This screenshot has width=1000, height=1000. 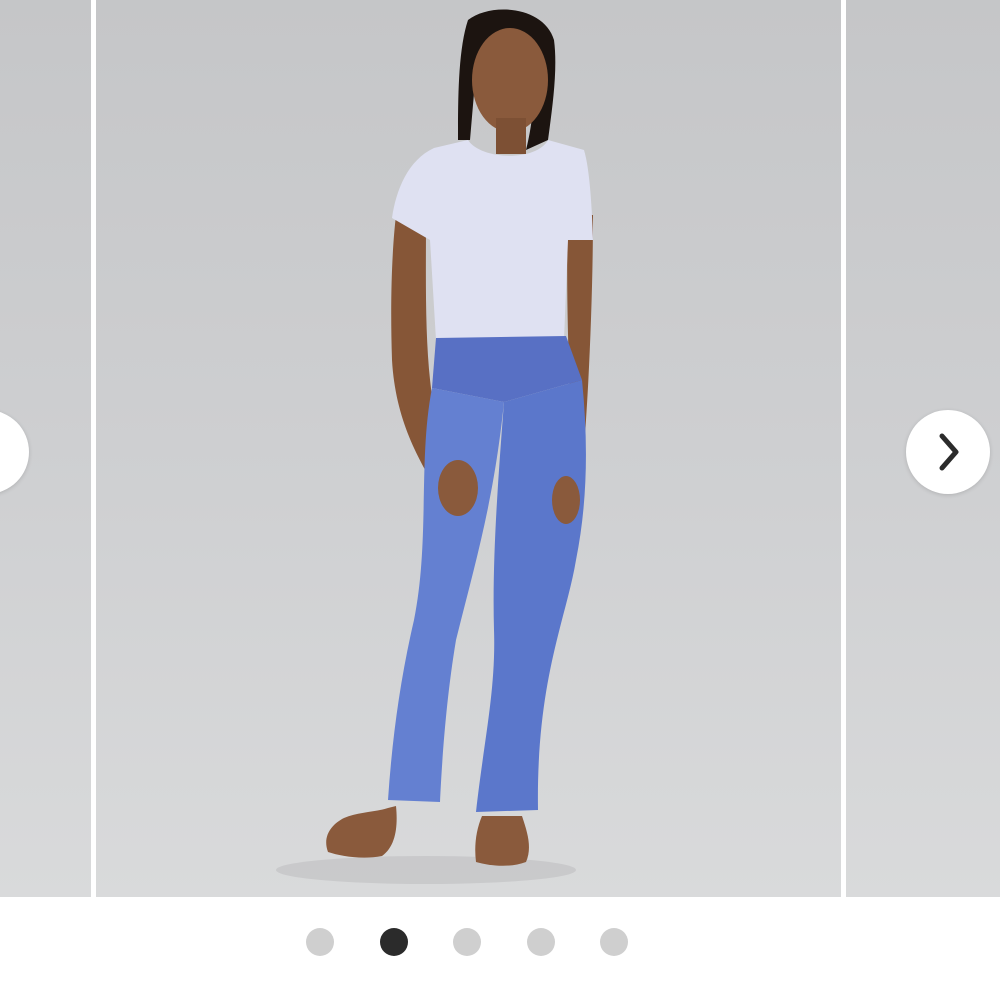 I want to click on chevron-right-icon, so click(x=949, y=452).